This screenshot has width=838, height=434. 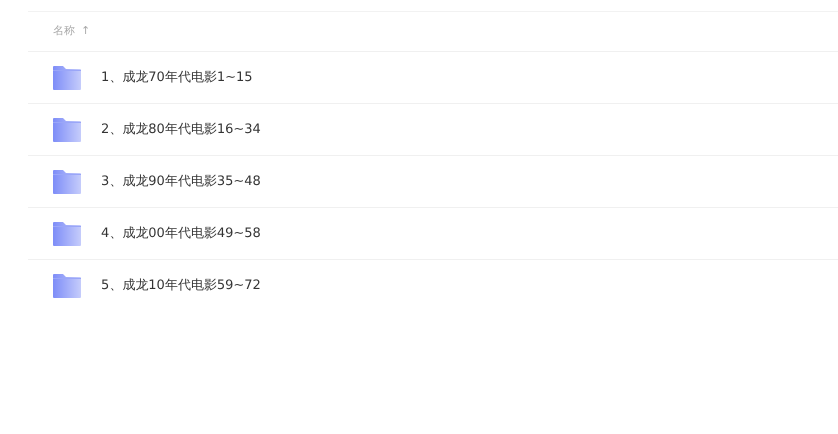 I want to click on folder-name: 1、成龙70年代电影1~15, so click(x=177, y=77).